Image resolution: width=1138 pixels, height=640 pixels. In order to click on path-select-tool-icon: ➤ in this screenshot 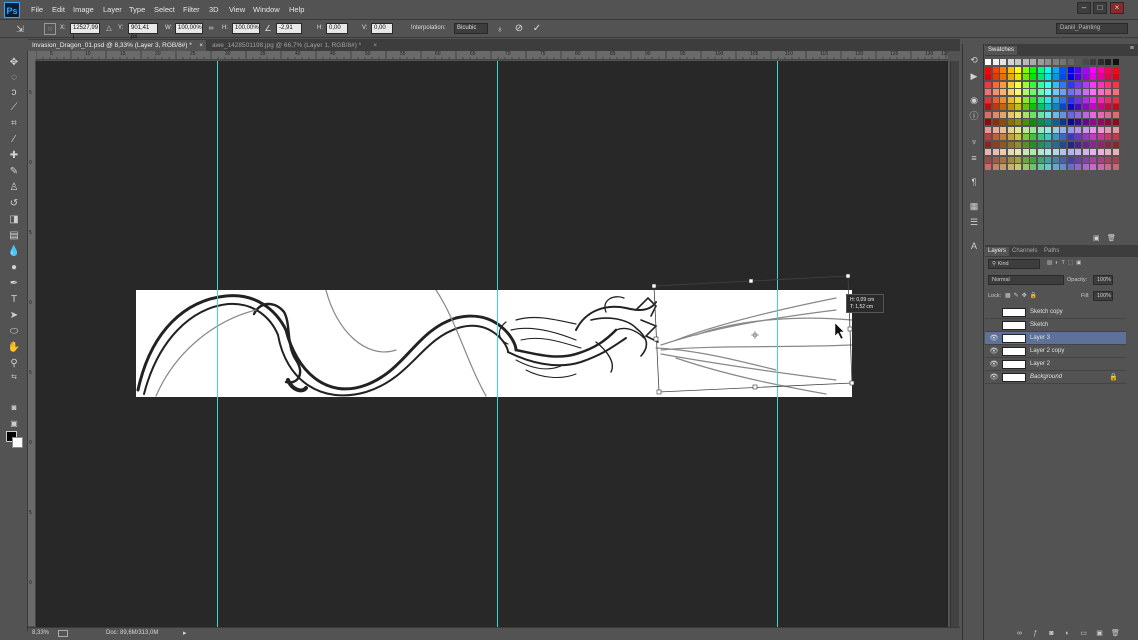, I will do `click(14, 315)`.